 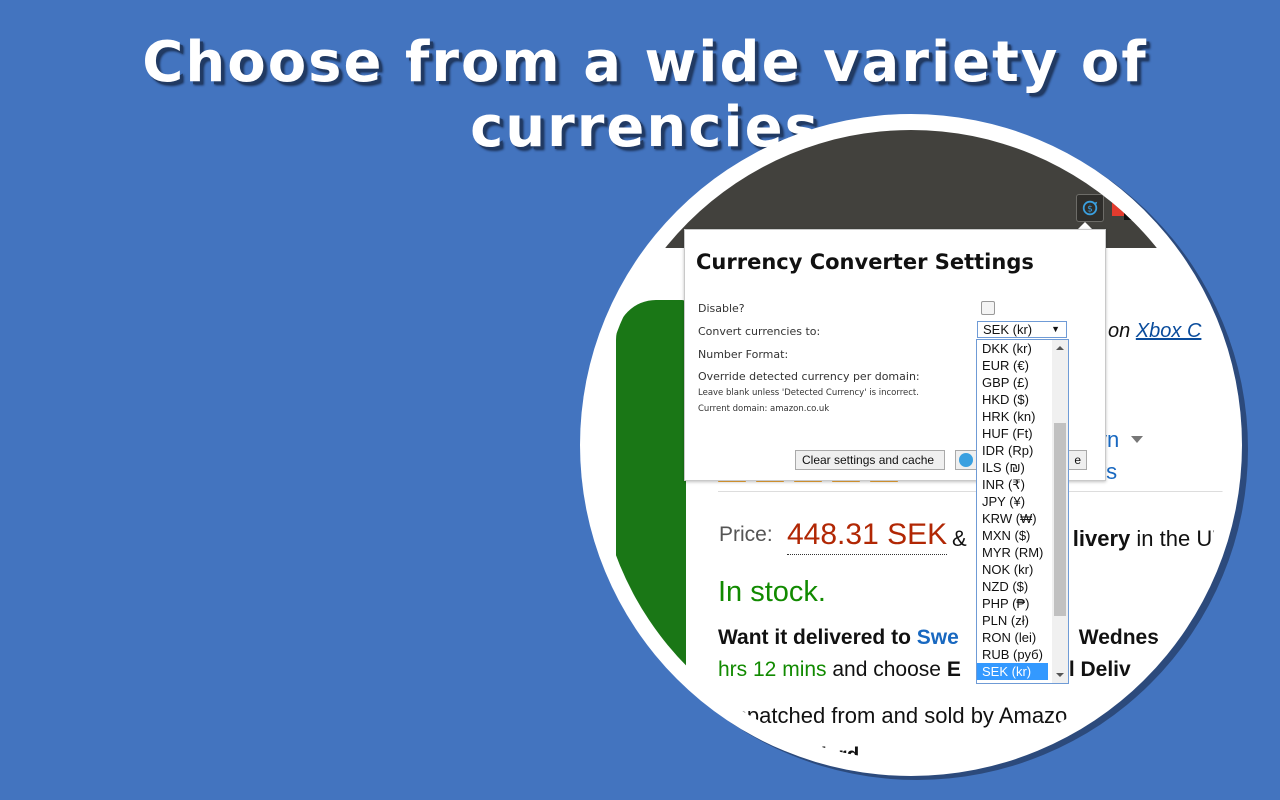 I want to click on dispatched-note: ispatched from and sold by Amazo, so click(x=899, y=715).